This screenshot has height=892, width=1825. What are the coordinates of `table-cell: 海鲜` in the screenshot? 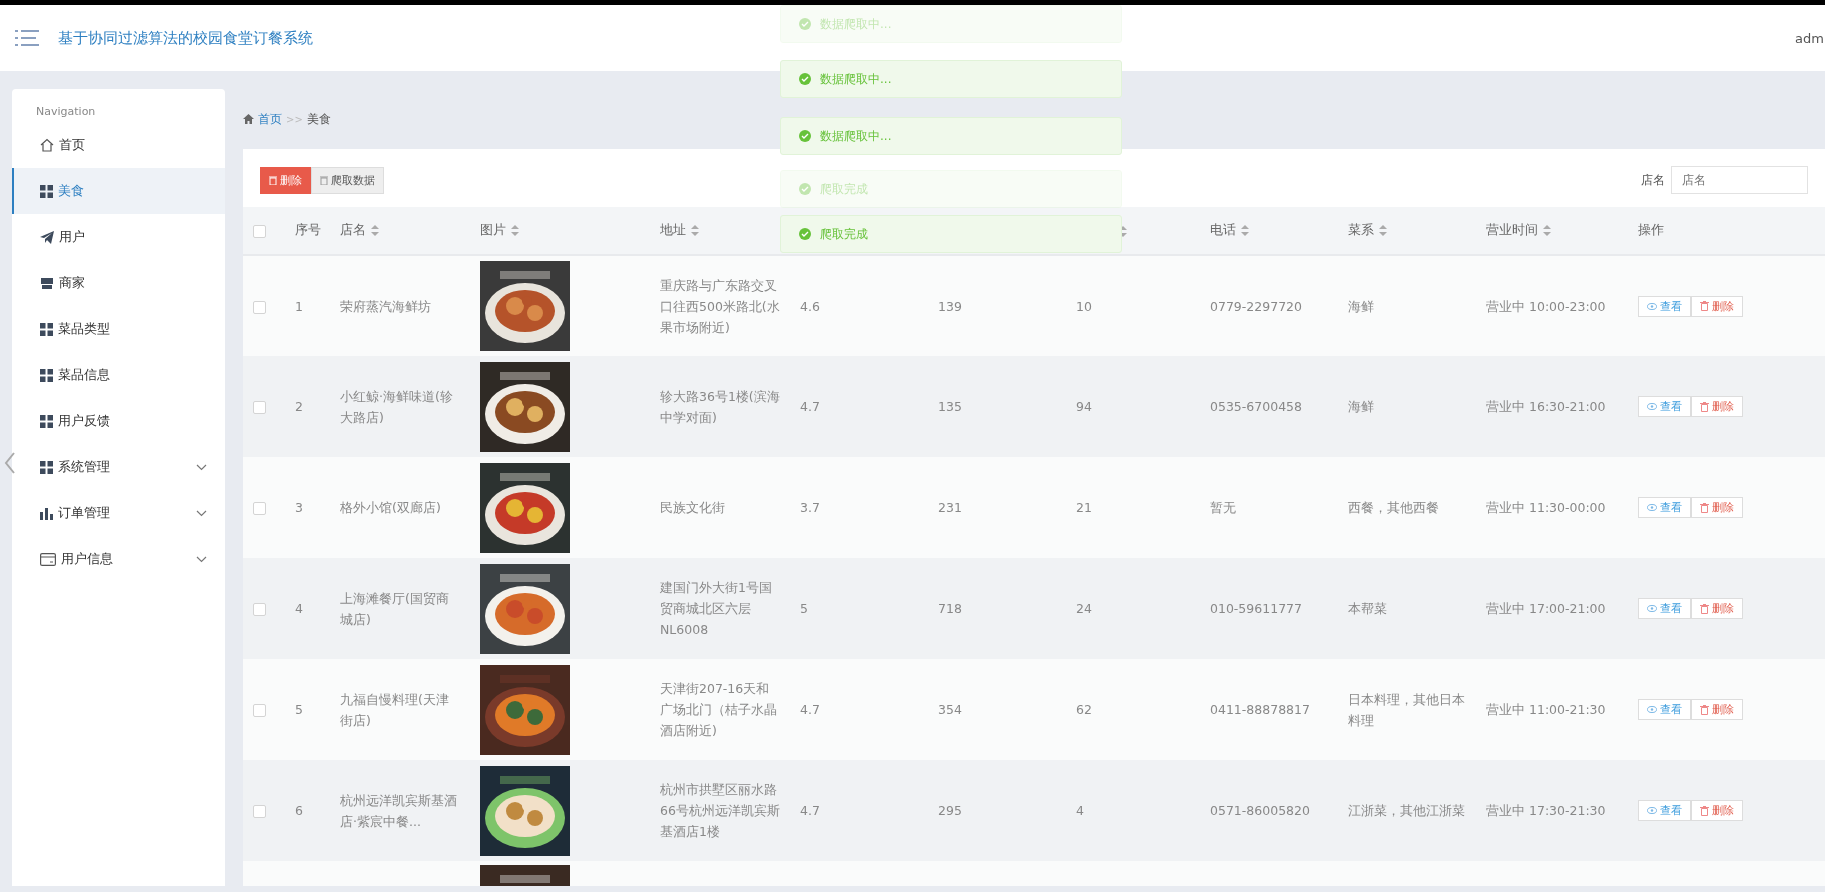 It's located at (1361, 306).